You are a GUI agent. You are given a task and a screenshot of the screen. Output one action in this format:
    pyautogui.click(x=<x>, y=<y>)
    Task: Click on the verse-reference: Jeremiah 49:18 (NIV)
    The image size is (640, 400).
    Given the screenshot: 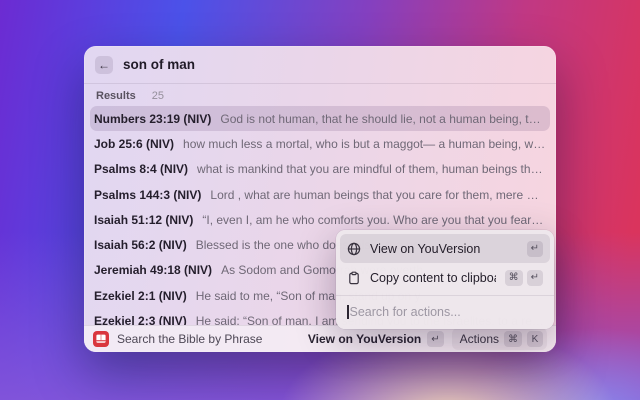 What is the action you would take?
    pyautogui.click(x=153, y=270)
    